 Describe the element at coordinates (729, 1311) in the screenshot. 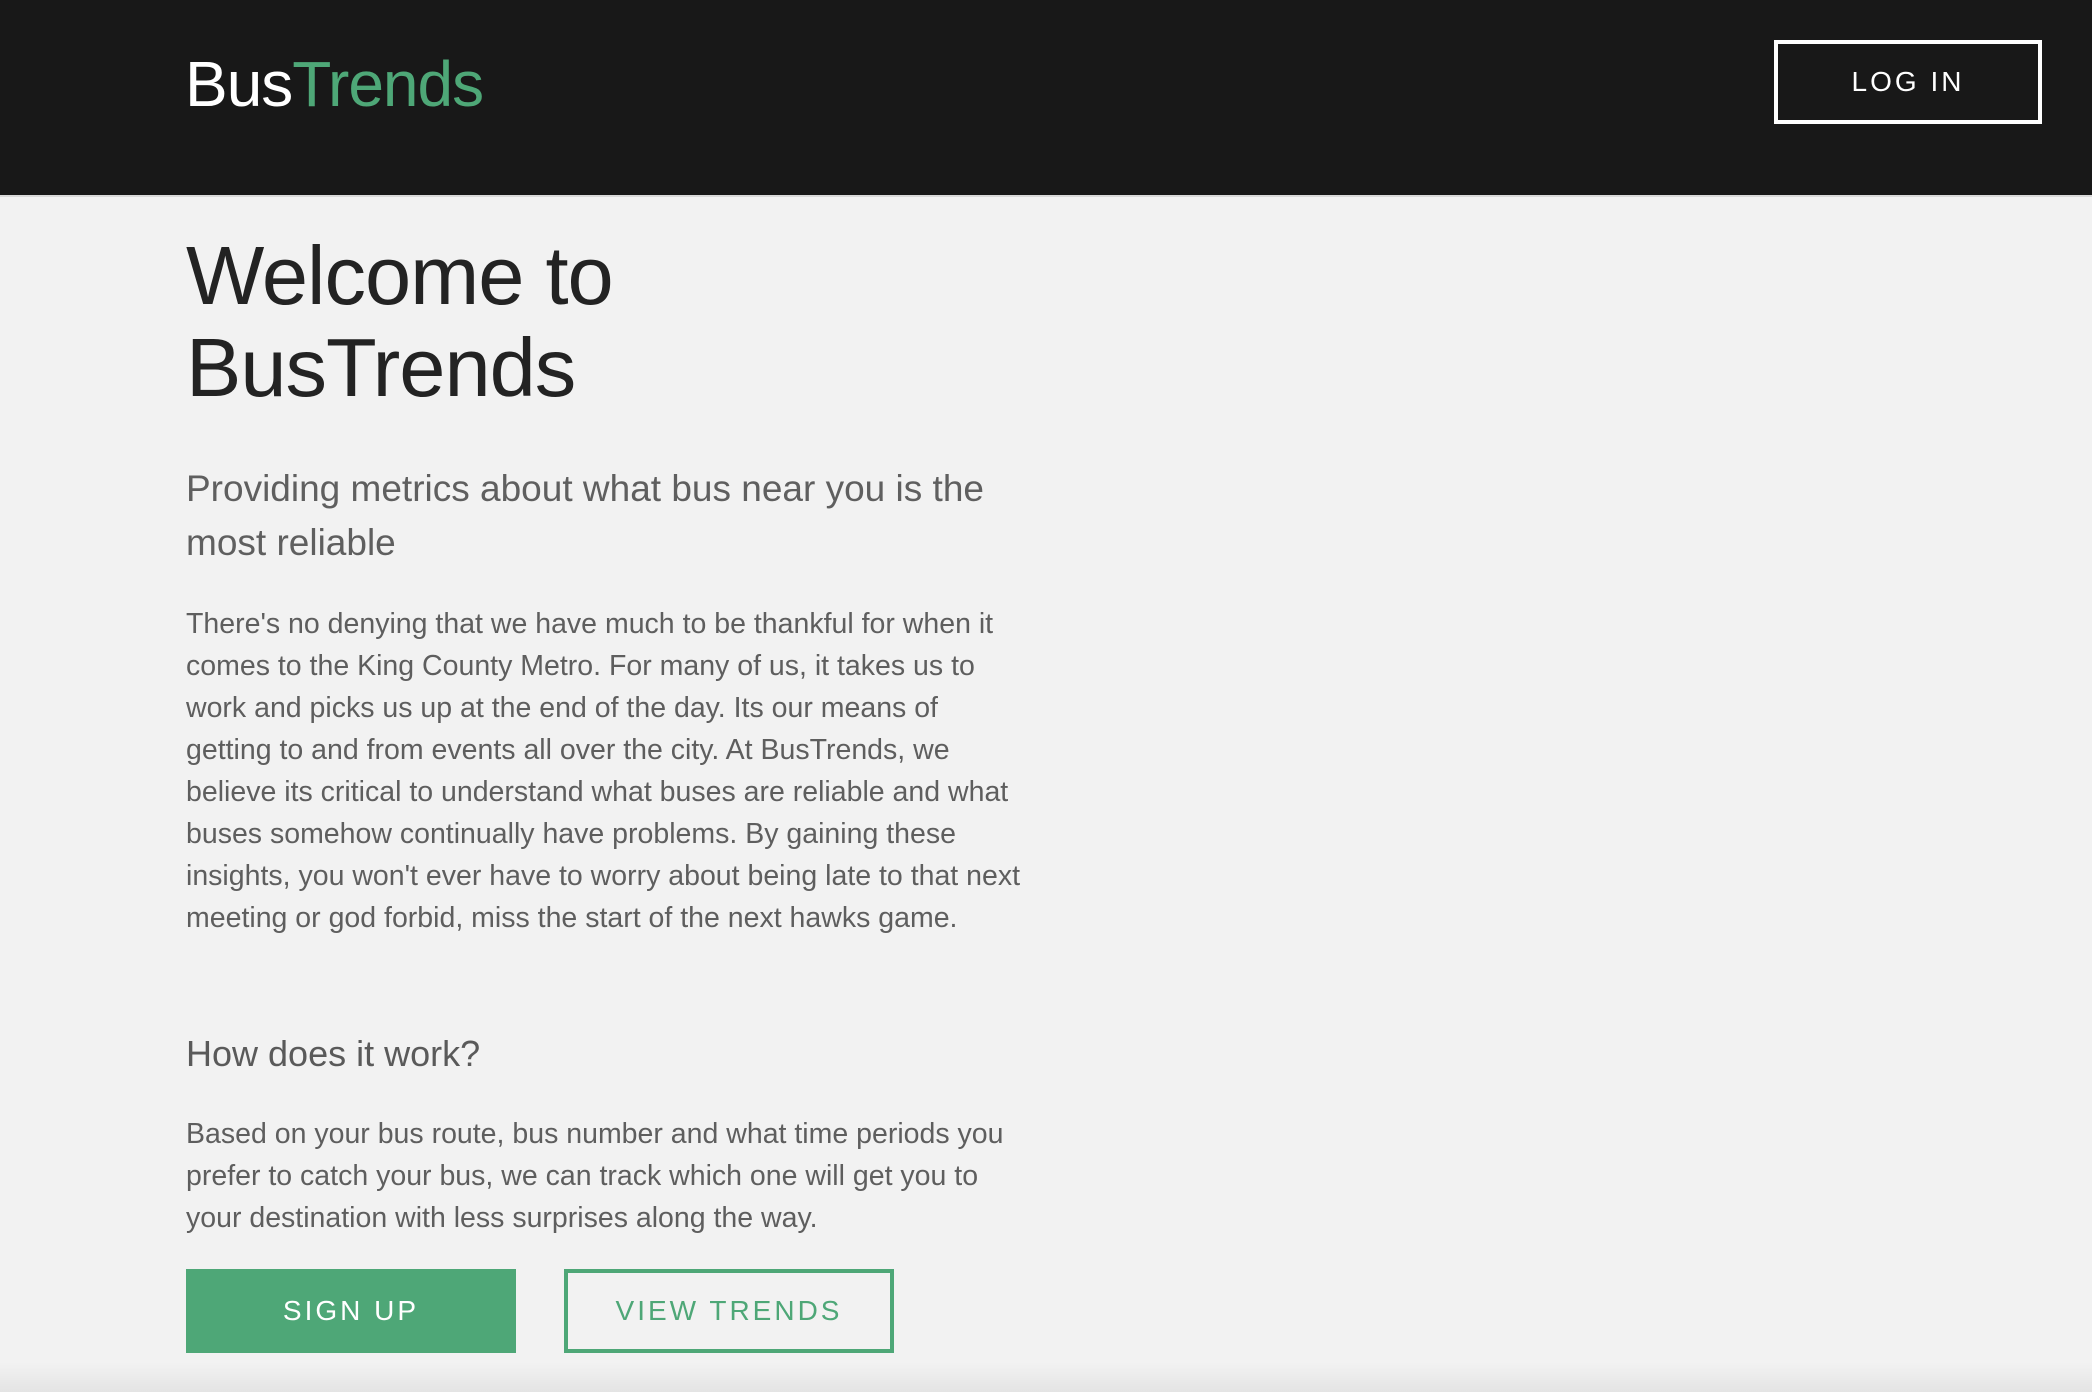

I see `view-trends-button: VIEW TRENDS` at that location.